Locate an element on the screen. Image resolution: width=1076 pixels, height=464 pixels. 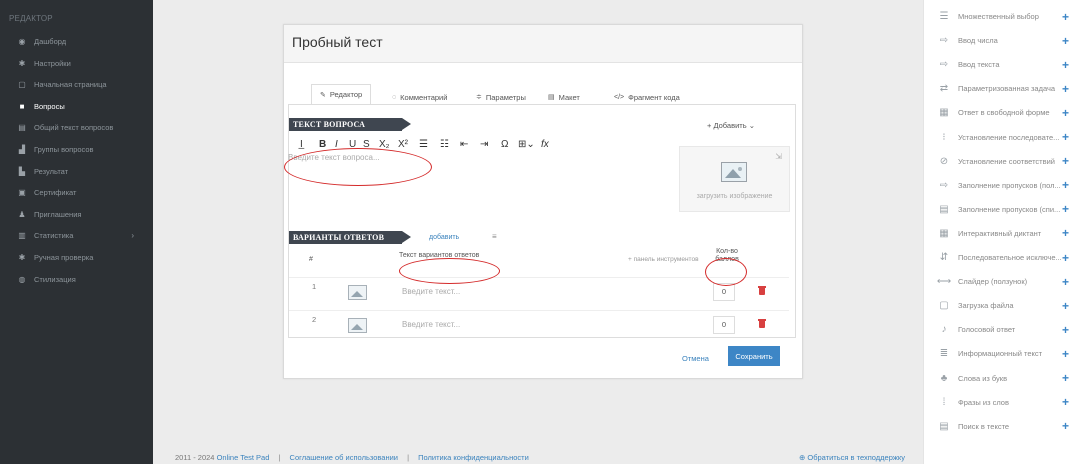
table-icon: ⊞⌄ is located at coordinates (526, 144).